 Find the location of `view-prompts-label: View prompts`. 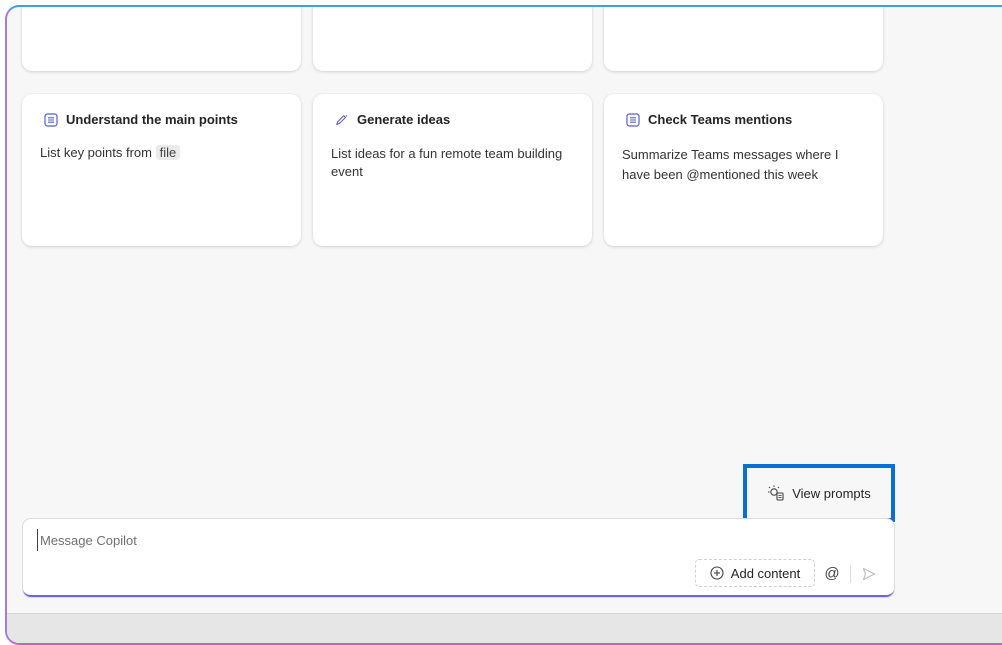

view-prompts-label: View prompts is located at coordinates (831, 493).